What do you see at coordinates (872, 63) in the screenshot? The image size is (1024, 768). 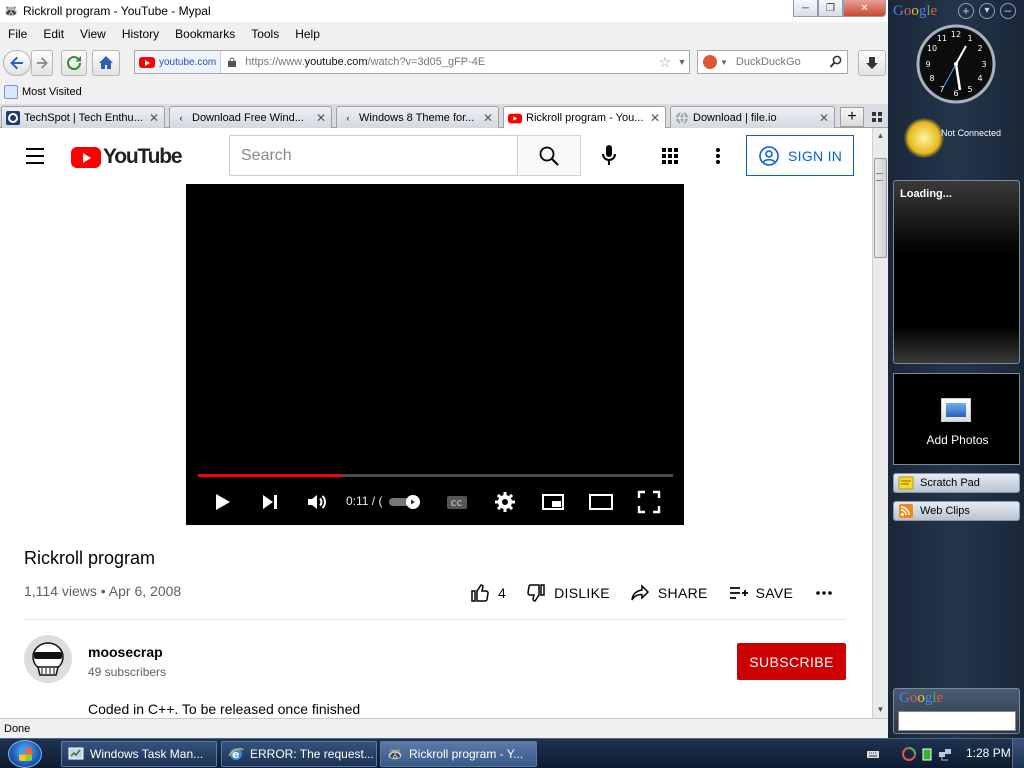 I see `downloads-button` at bounding box center [872, 63].